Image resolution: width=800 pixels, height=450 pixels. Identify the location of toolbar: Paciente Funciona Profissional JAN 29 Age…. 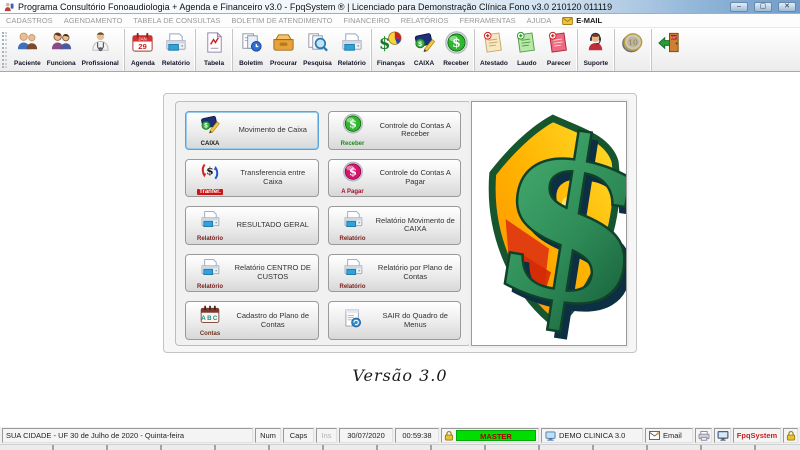
(400, 50).